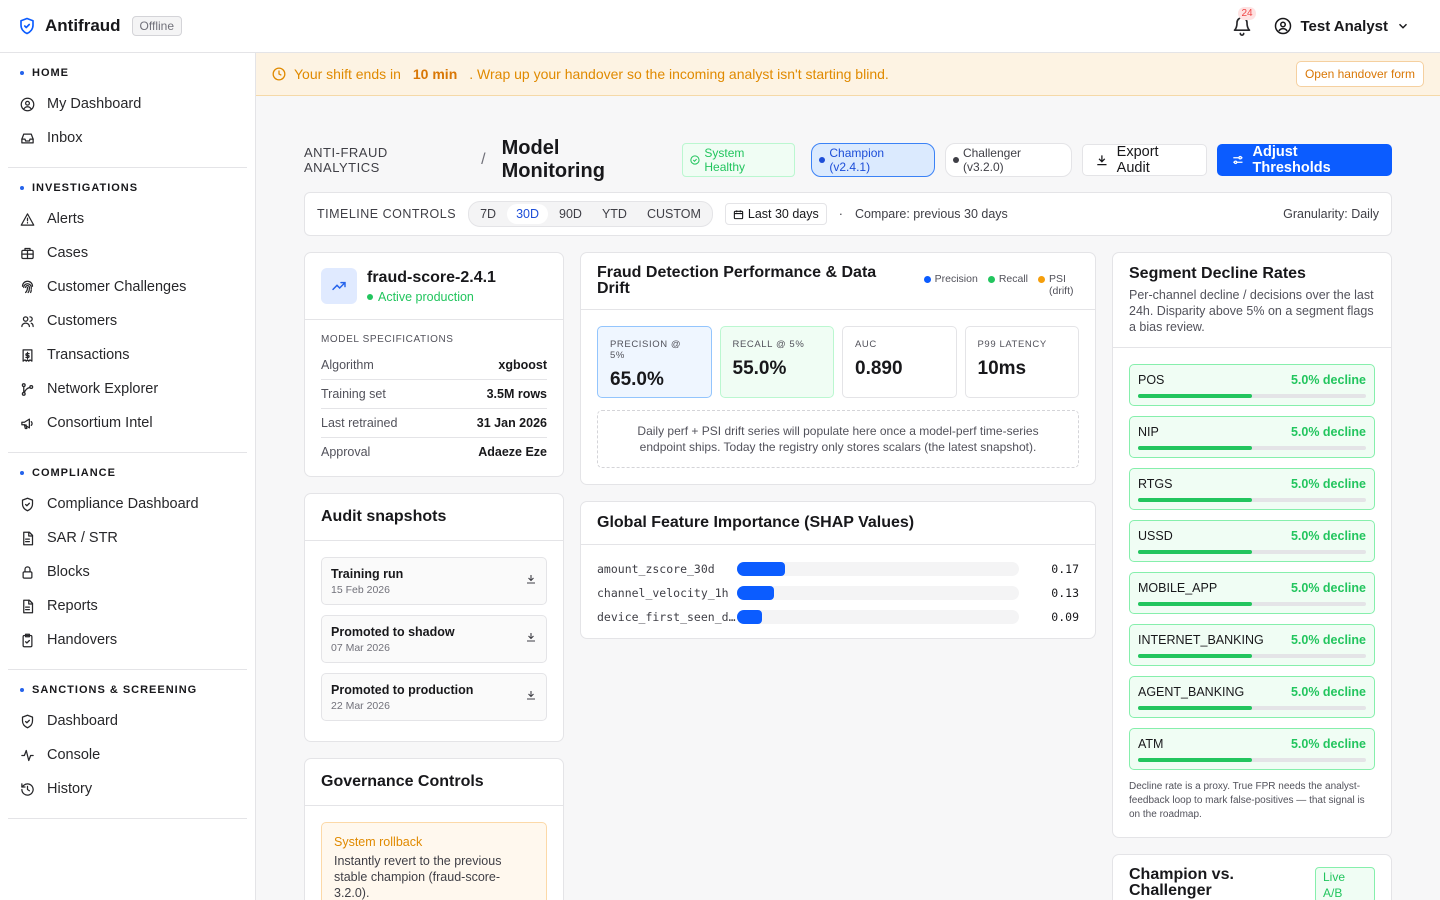 The width and height of the screenshot is (1440, 900). I want to click on legend-label: Precision, so click(956, 279).